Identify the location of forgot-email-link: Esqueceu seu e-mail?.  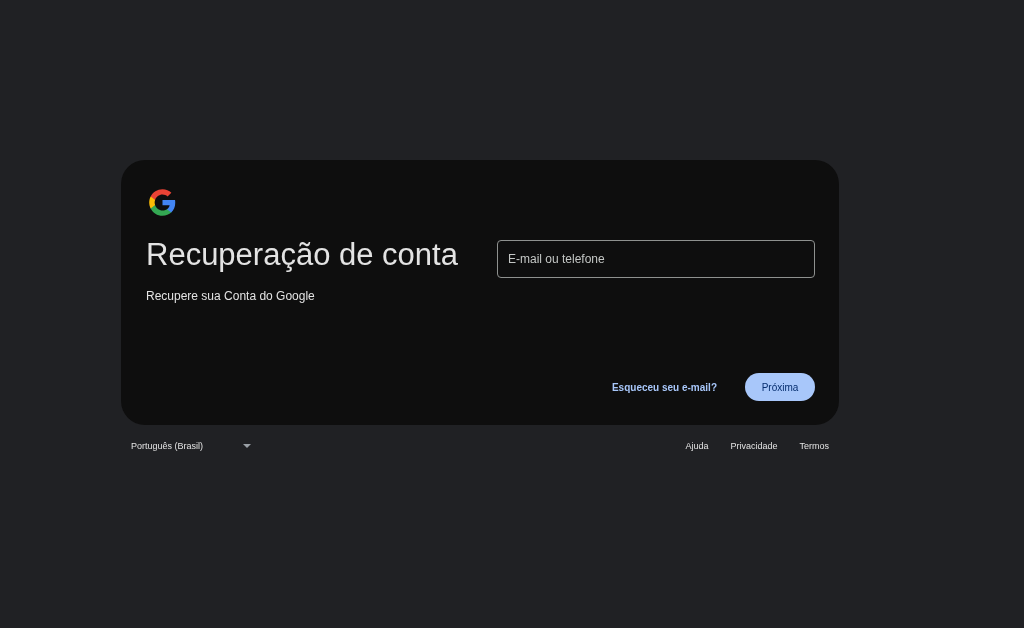
(664, 387).